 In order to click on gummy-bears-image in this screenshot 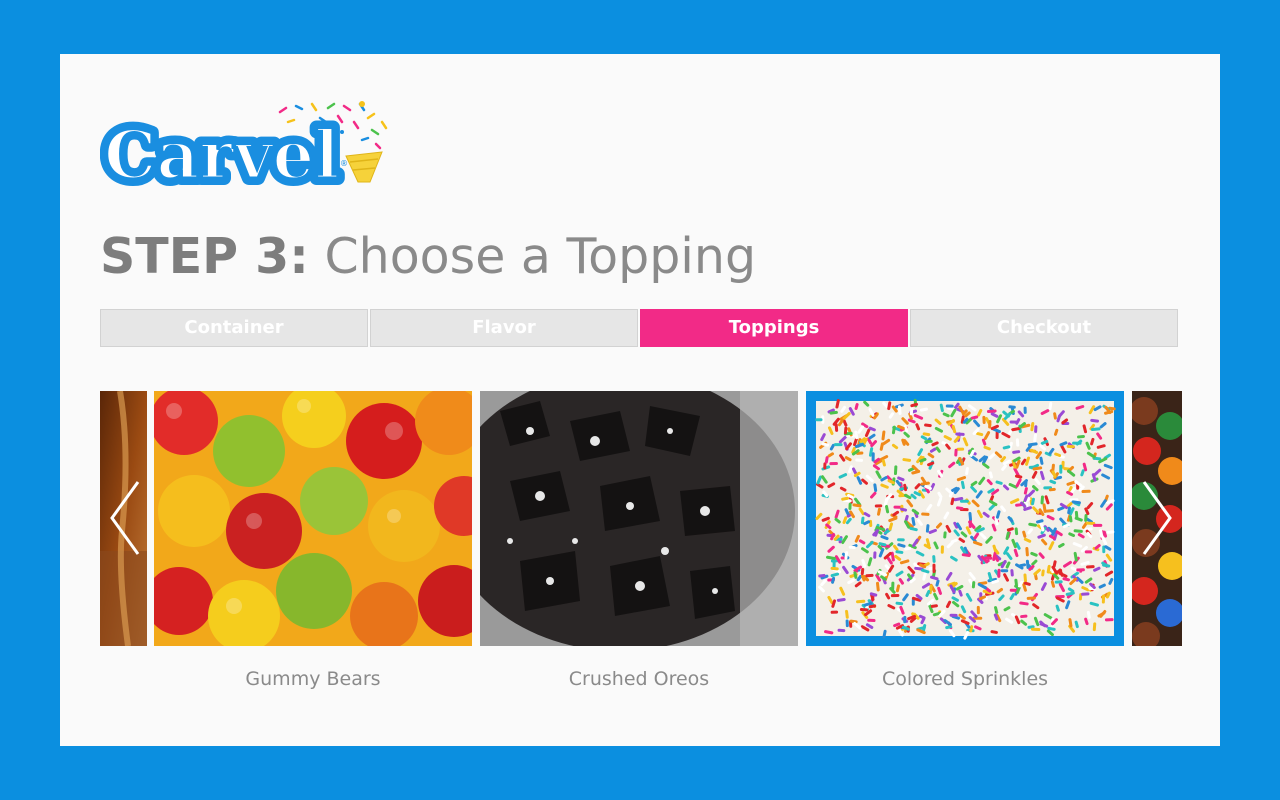, I will do `click(313, 518)`.